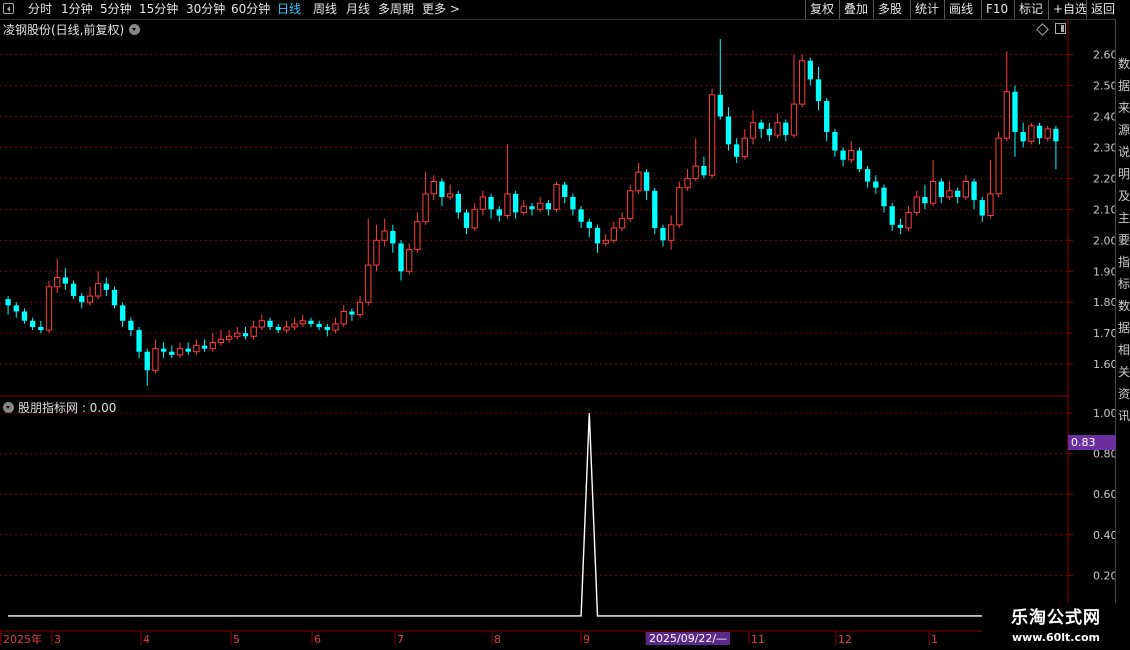  Describe the element at coordinates (1124, 262) in the screenshot. I see `right-strip-char: 指` at that location.